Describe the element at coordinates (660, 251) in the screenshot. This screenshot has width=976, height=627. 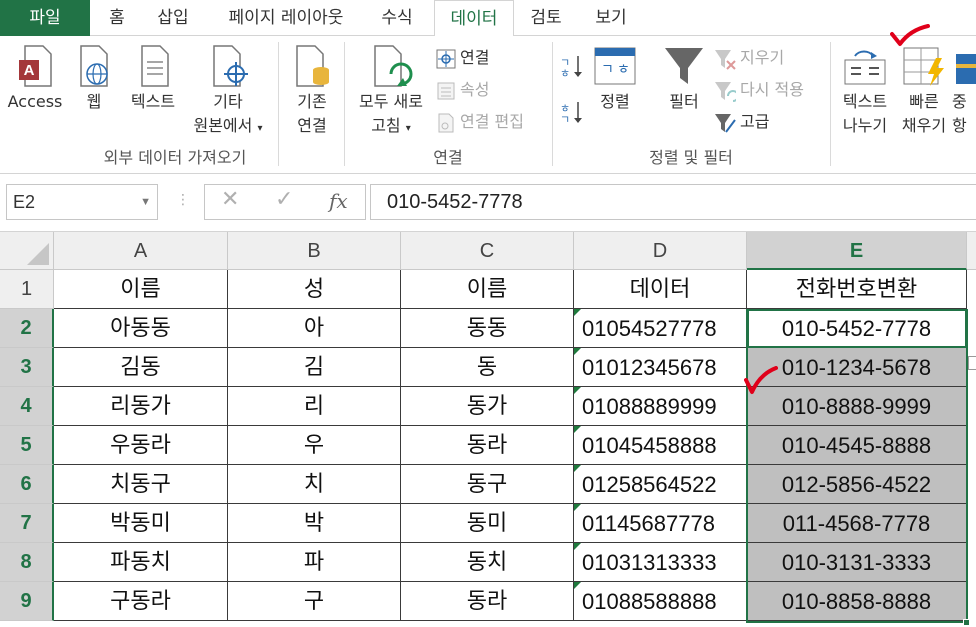
I see `column-header-d: D` at that location.